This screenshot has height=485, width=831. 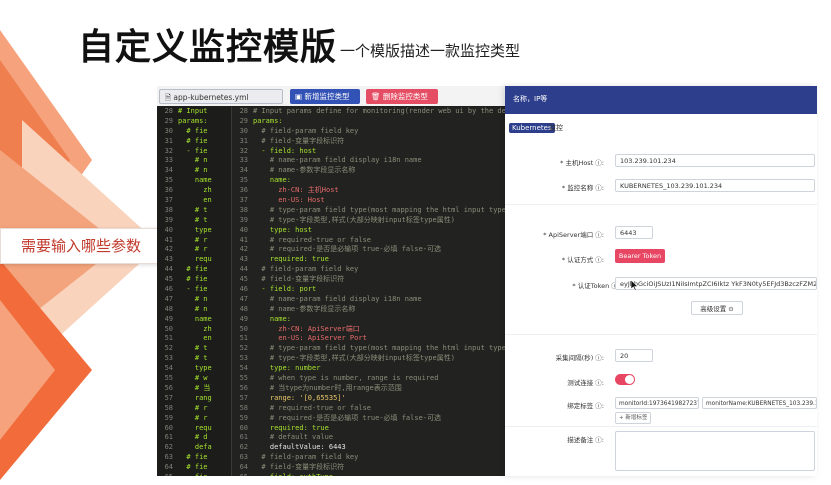 I want to click on host-input: 103.239.101.234, so click(x=715, y=160).